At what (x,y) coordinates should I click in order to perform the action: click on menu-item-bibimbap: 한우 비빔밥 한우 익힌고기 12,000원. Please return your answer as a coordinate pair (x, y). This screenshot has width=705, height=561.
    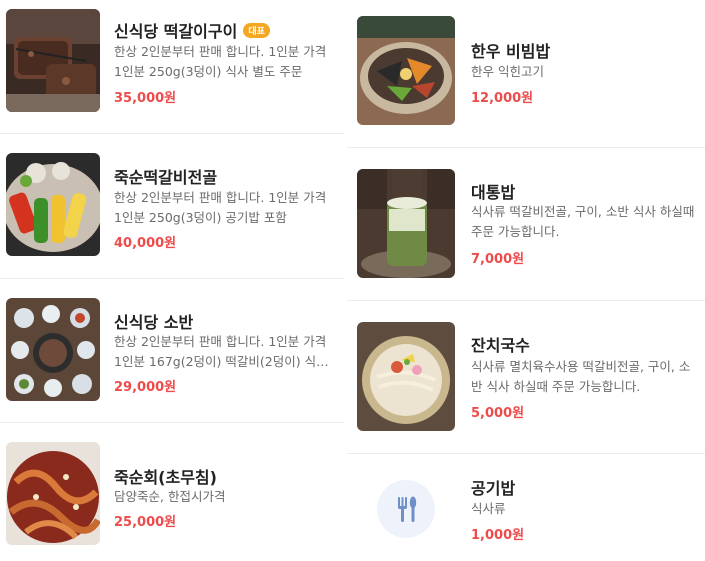
    Looking at the image, I should click on (526, 73).